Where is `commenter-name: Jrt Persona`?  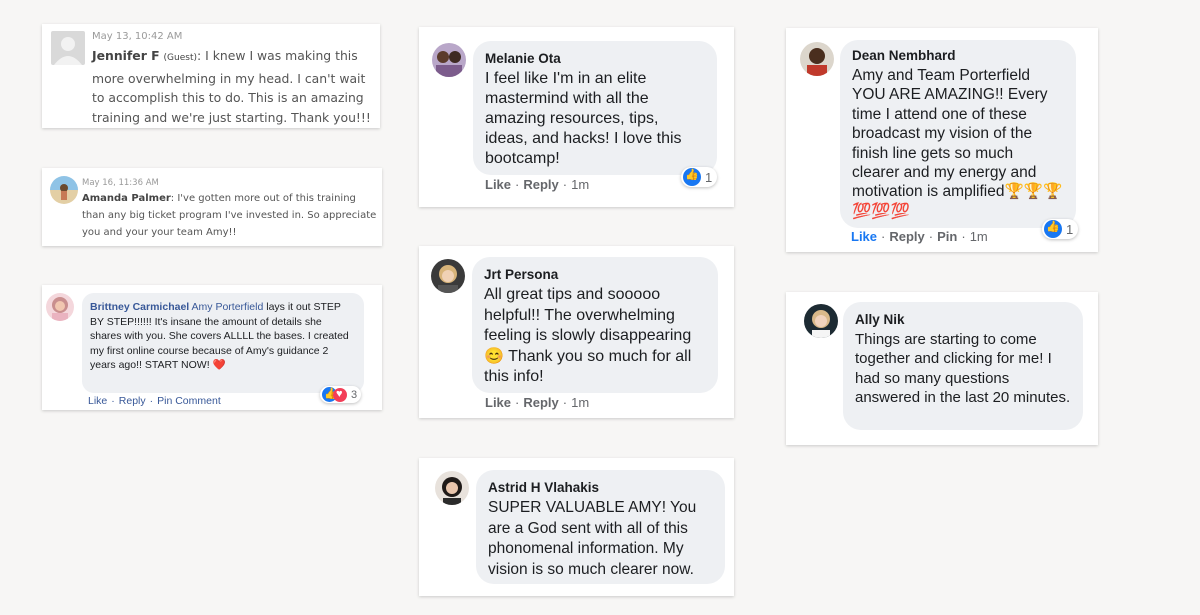
commenter-name: Jrt Persona is located at coordinates (595, 275).